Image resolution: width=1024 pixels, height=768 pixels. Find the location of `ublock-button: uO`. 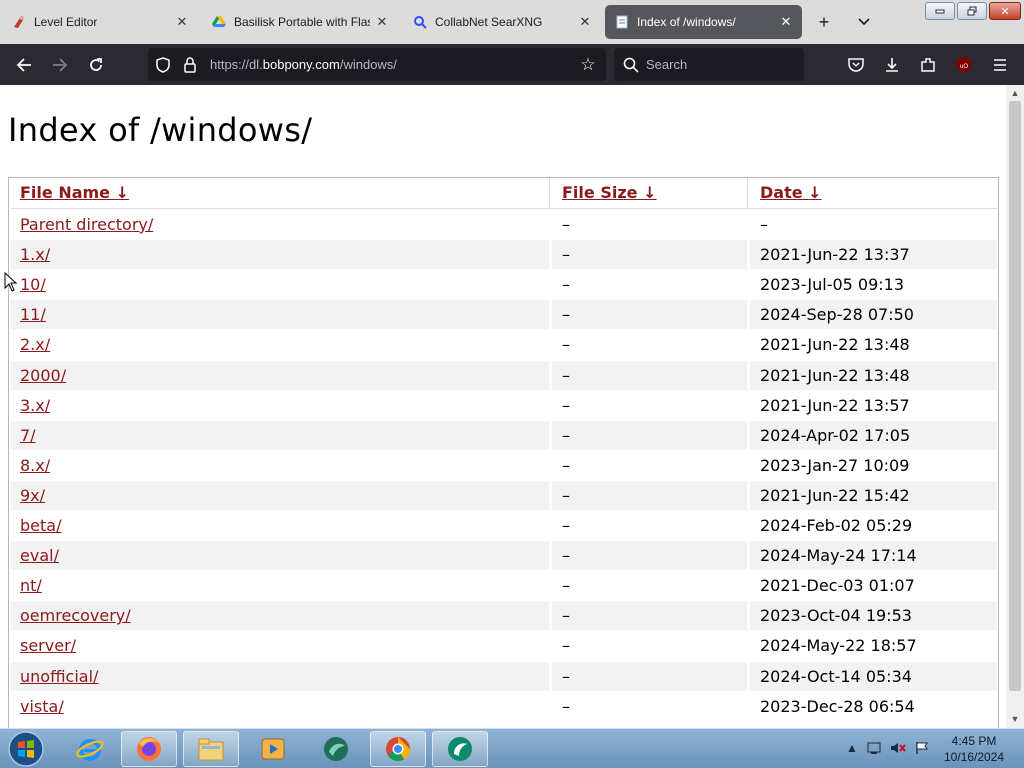

ublock-button: uO is located at coordinates (964, 65).